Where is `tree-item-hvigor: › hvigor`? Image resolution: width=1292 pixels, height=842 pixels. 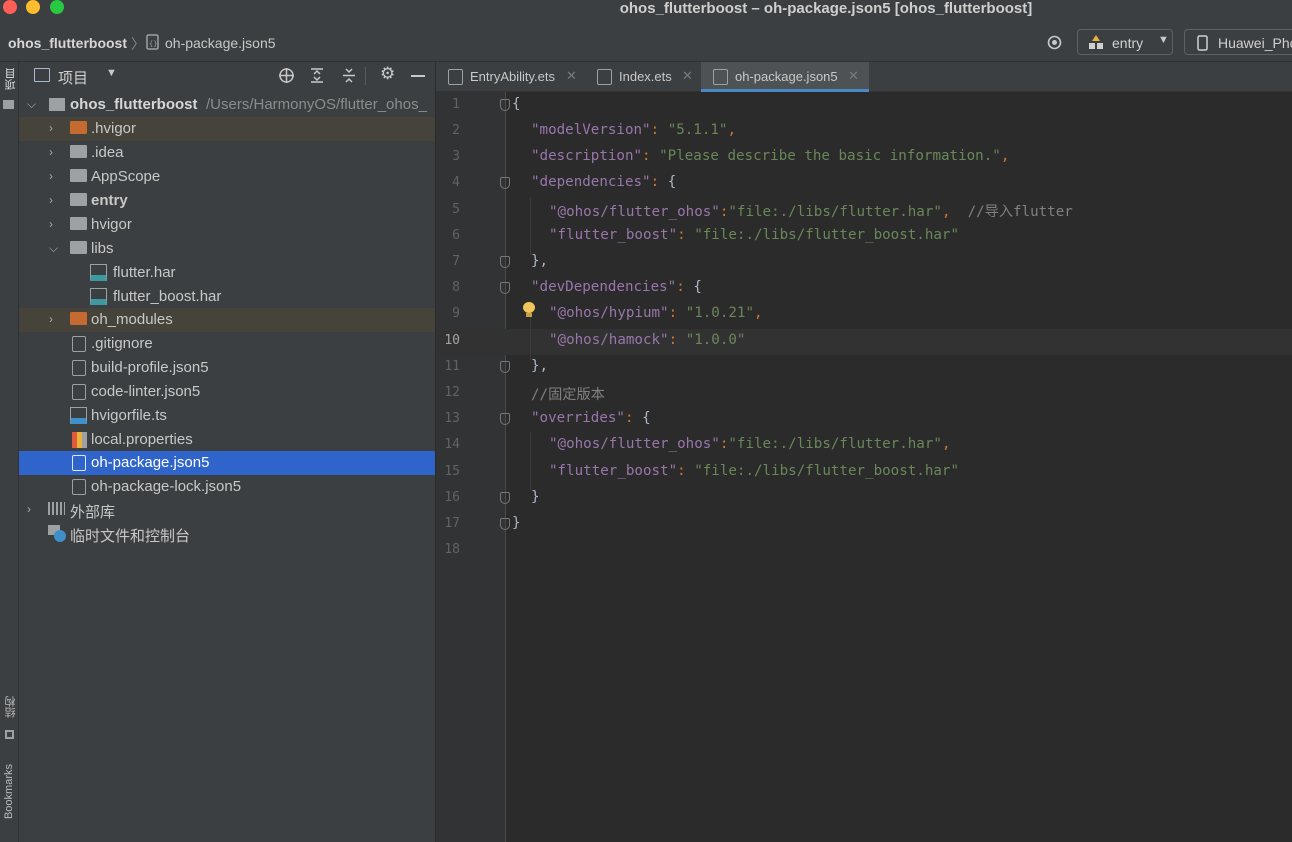 tree-item-hvigor: › hvigor is located at coordinates (227, 225).